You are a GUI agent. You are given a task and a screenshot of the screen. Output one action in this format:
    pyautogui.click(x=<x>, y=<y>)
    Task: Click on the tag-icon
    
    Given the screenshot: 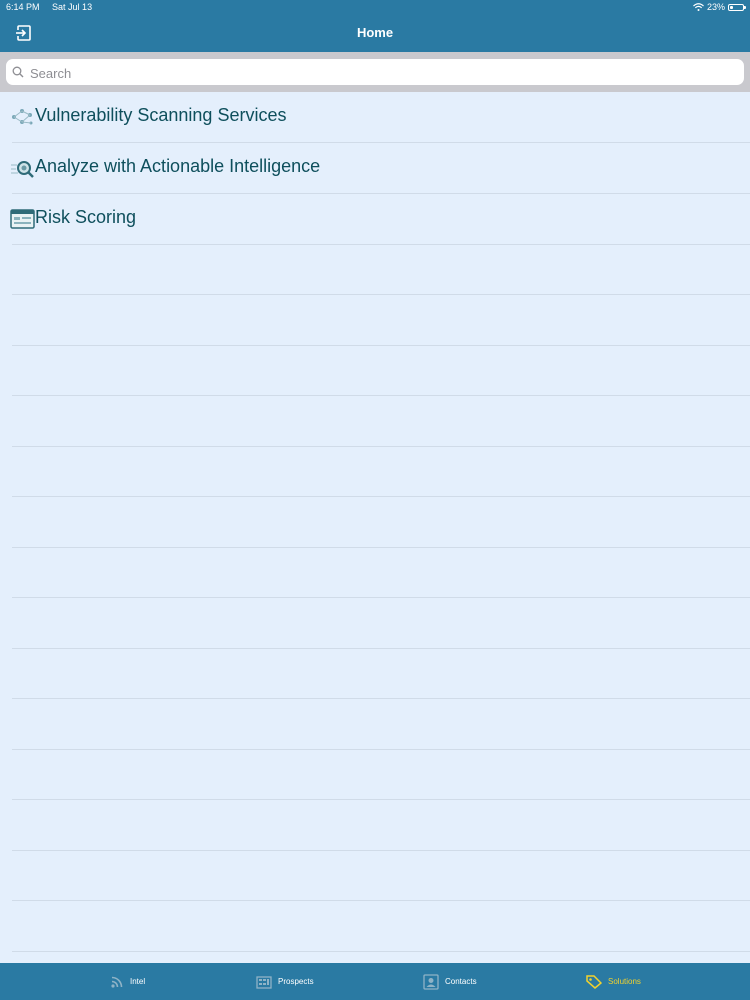 What is the action you would take?
    pyautogui.click(x=594, y=981)
    